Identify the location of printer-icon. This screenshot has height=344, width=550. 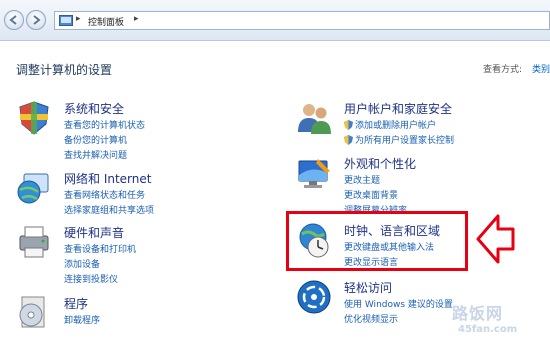
(34, 242).